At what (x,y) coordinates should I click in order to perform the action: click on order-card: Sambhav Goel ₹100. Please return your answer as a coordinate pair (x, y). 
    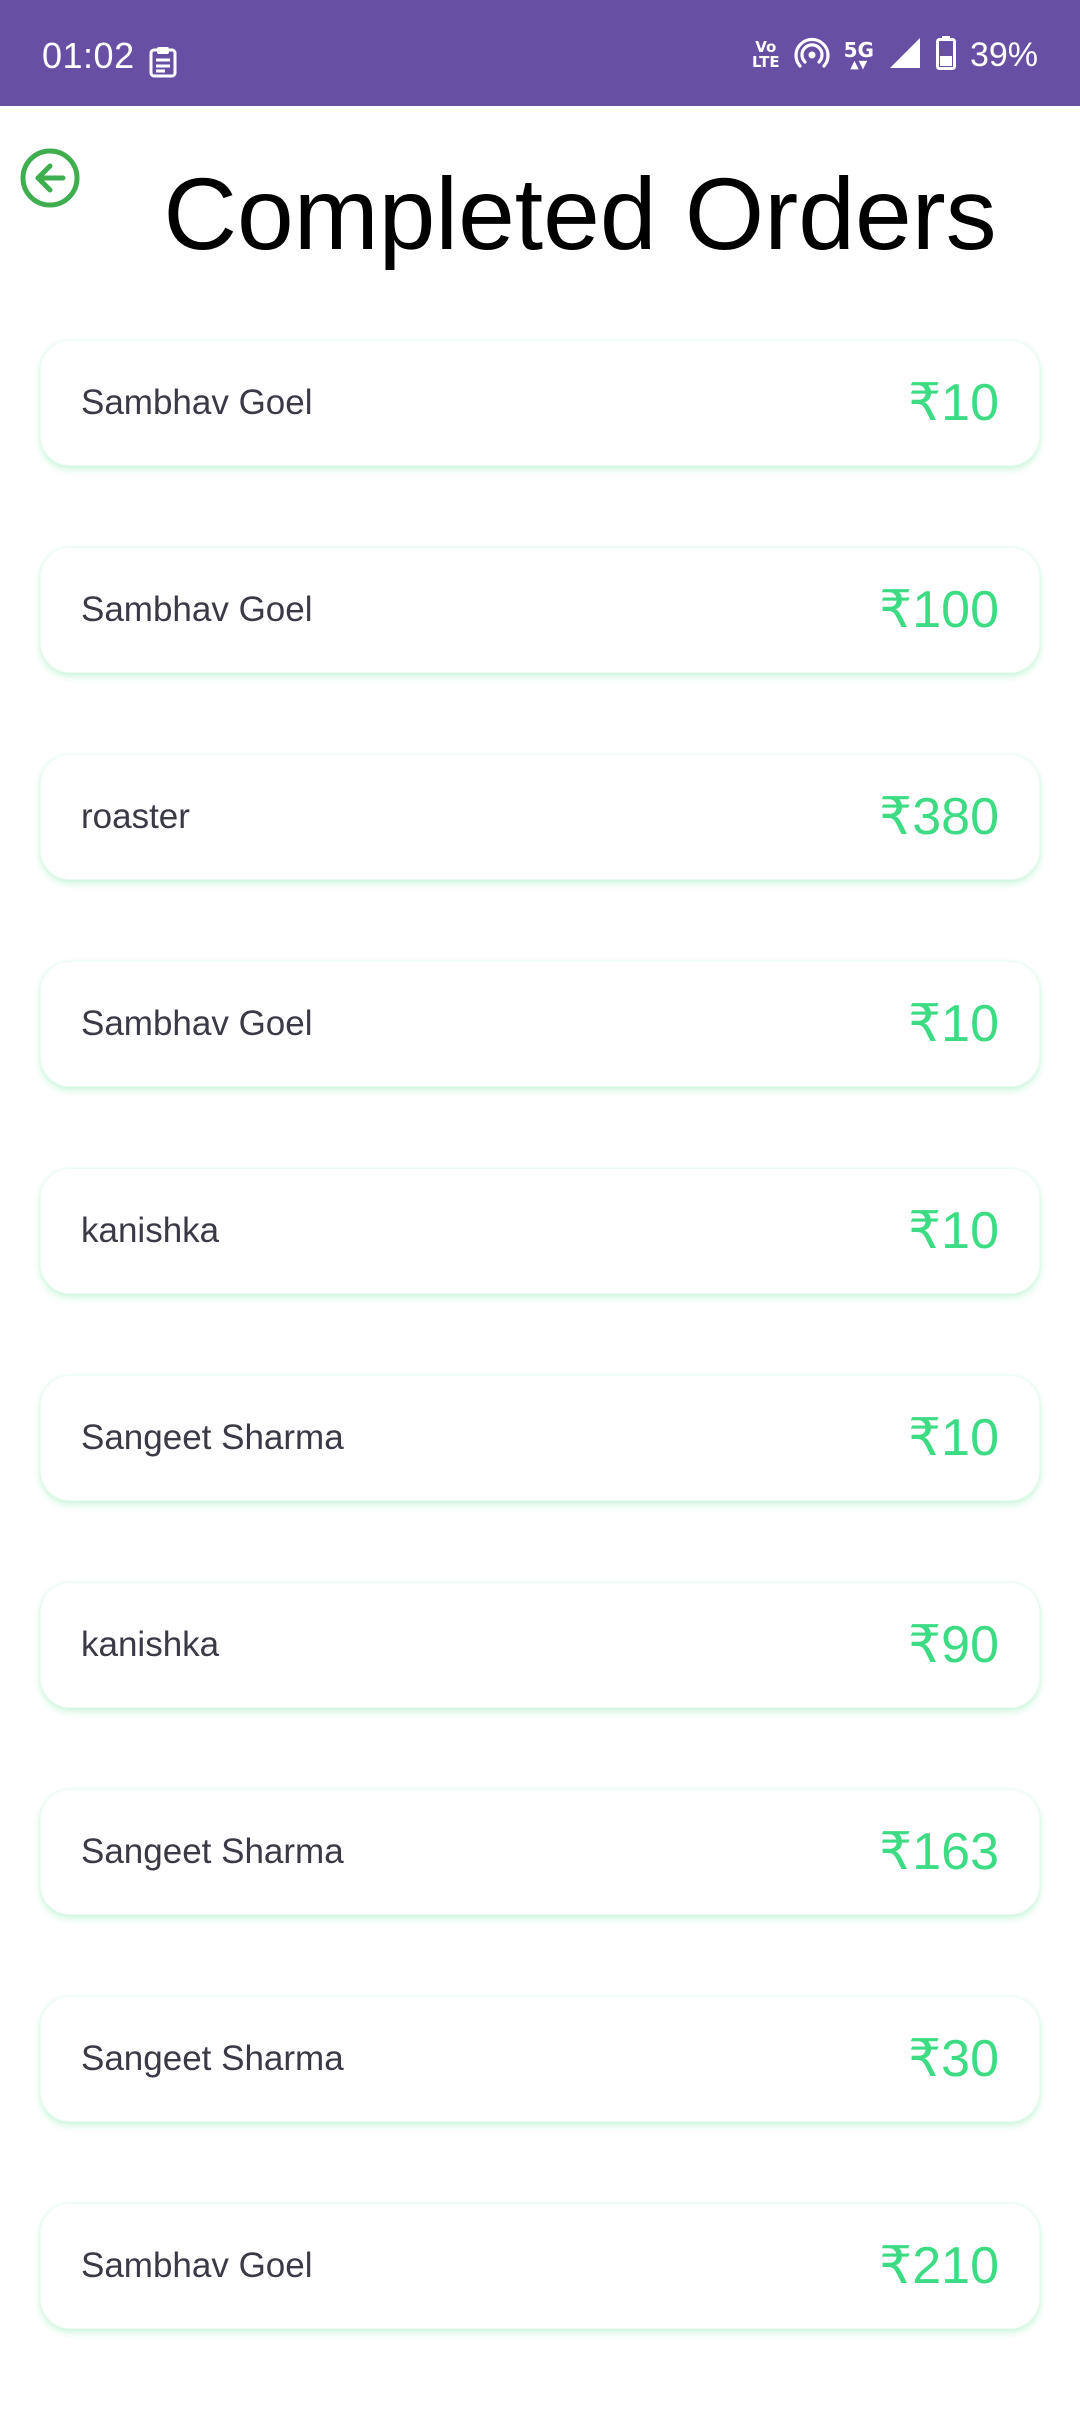
    Looking at the image, I should click on (540, 610).